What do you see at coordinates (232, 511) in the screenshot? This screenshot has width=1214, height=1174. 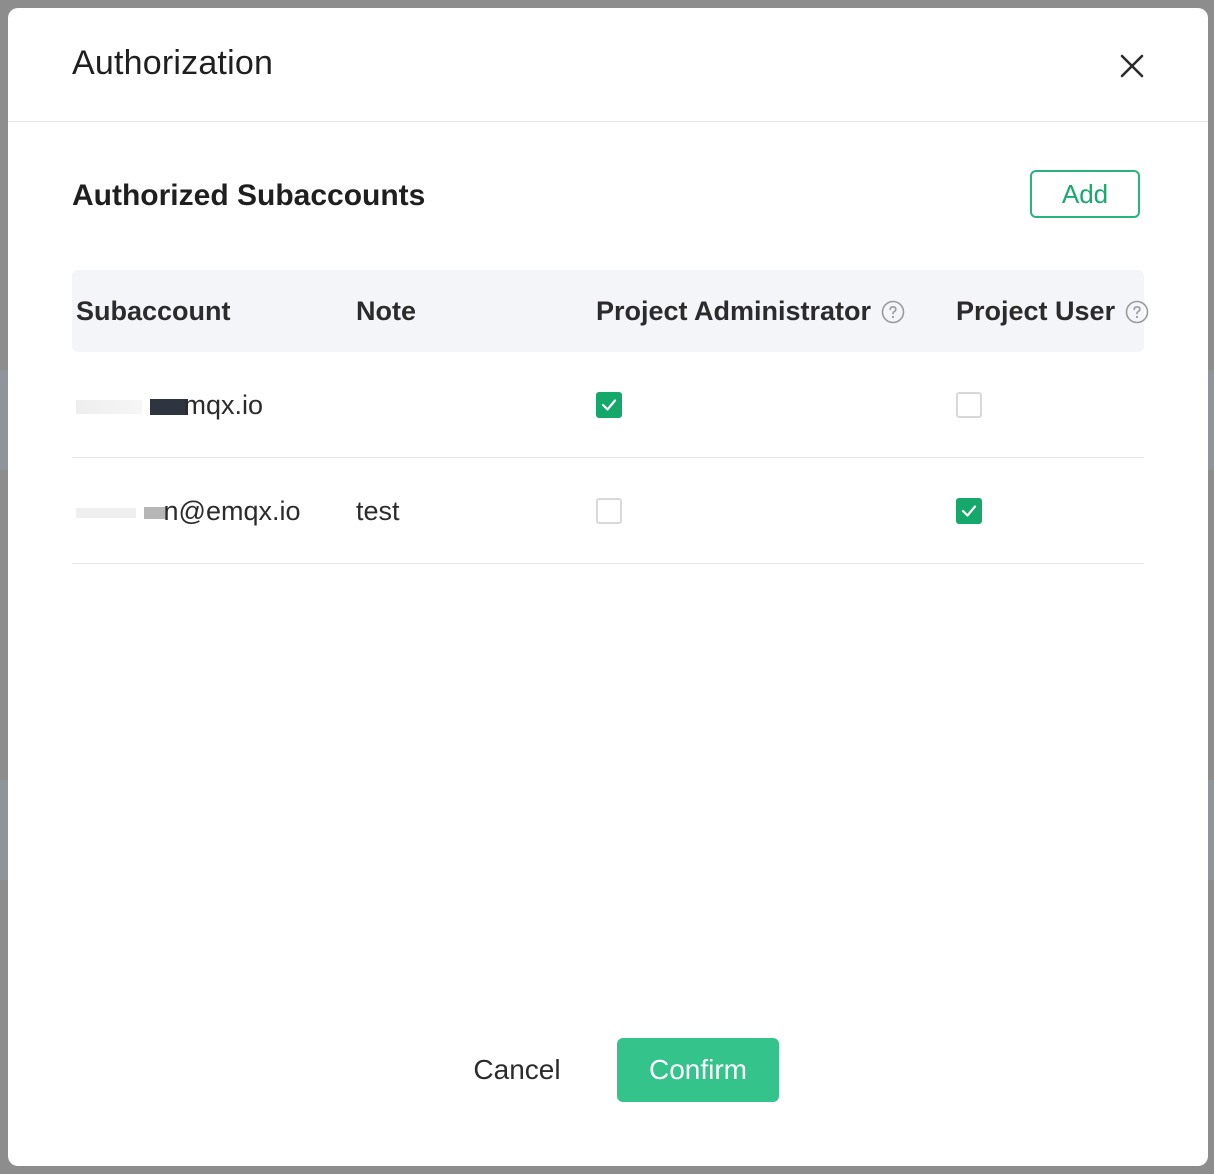 I see `subaccount-email: n@emqx.io` at bounding box center [232, 511].